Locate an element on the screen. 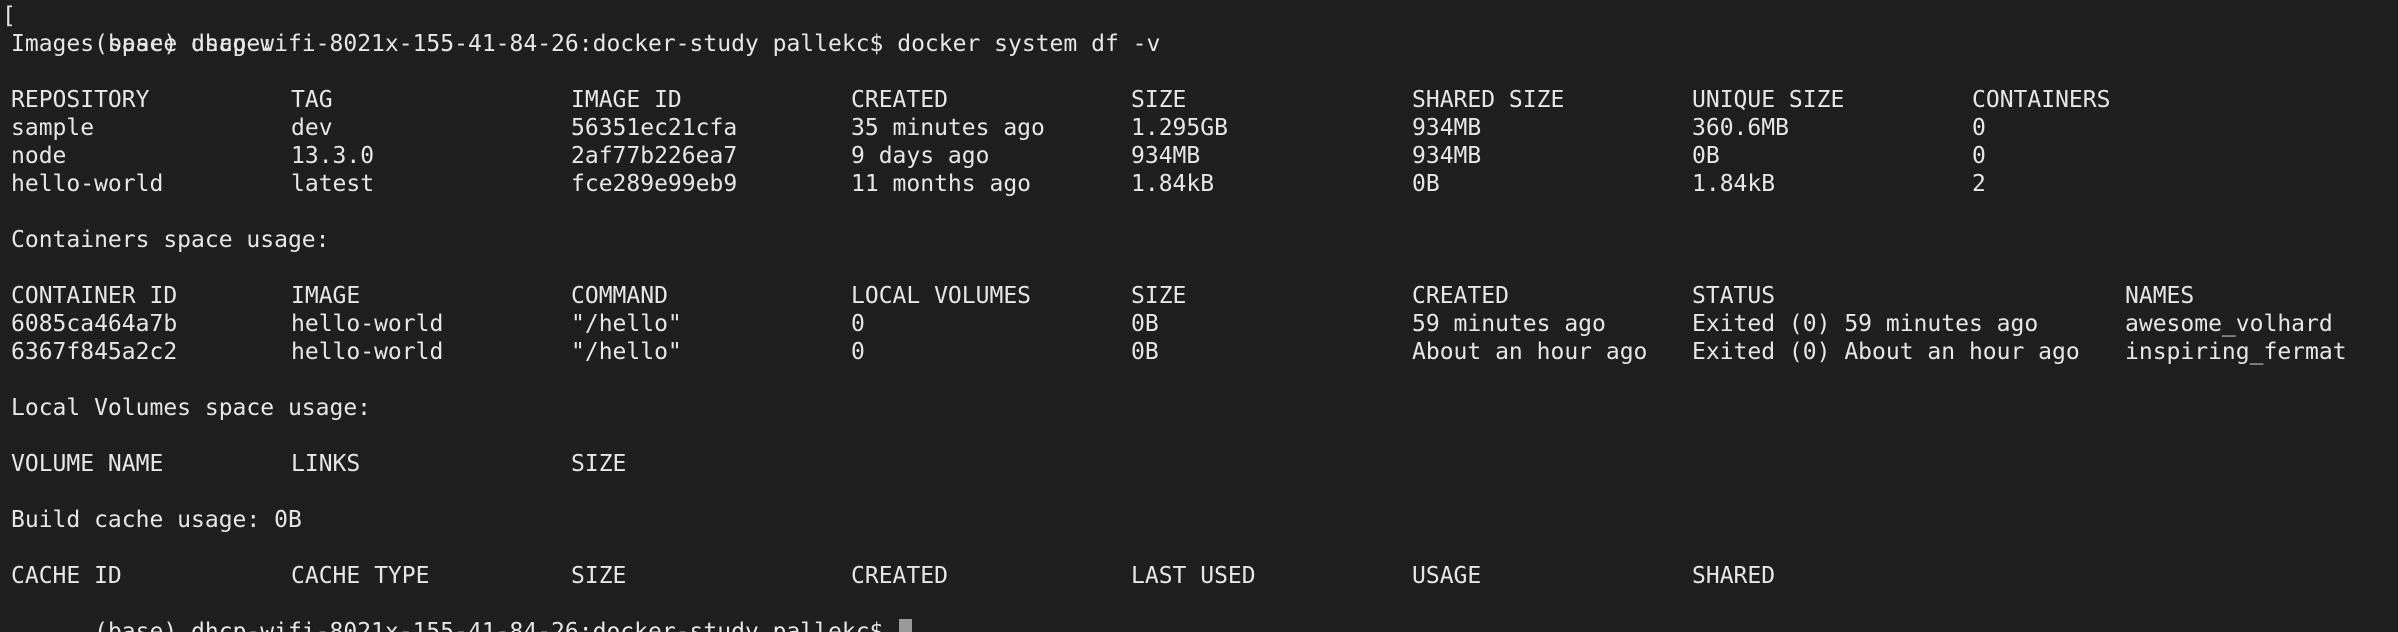  containers-col-command: COMMAND is located at coordinates (619, 296).